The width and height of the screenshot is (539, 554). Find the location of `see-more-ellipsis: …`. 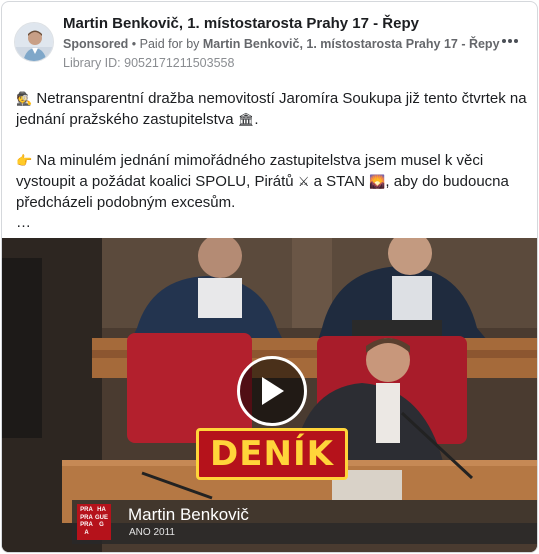

see-more-ellipsis: … is located at coordinates (272, 223).